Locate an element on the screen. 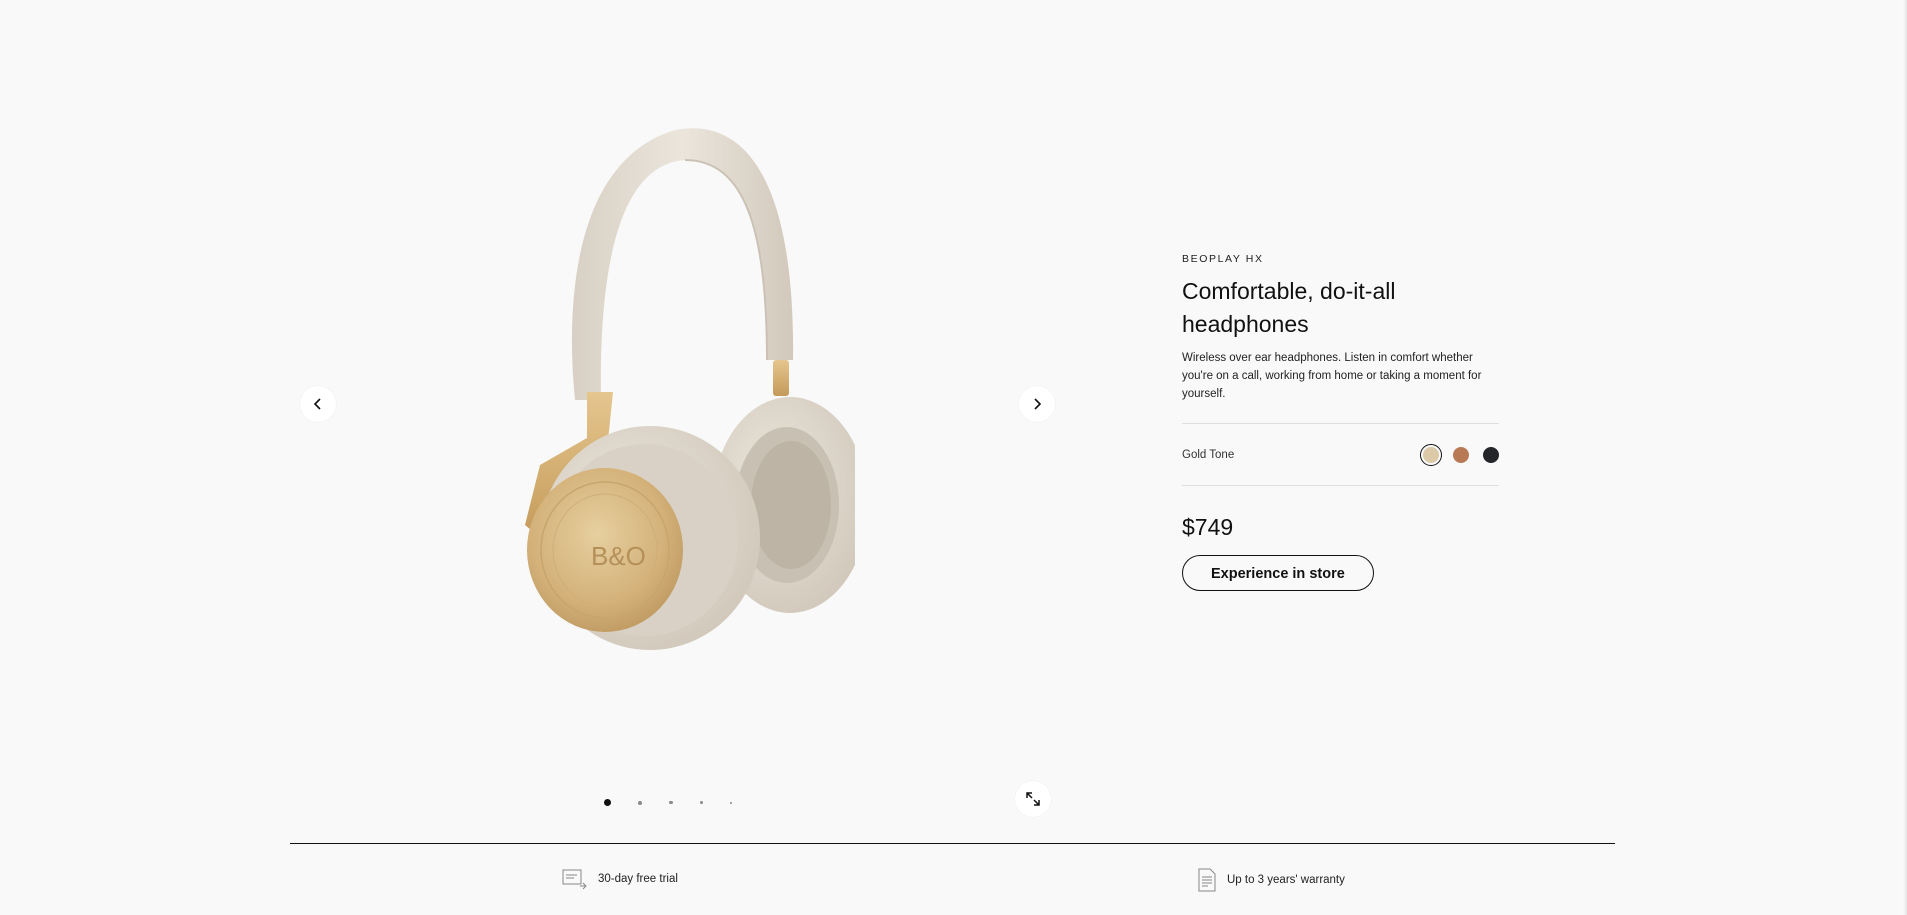 This screenshot has height=915, width=1907. swatch-black is located at coordinates (1491, 454).